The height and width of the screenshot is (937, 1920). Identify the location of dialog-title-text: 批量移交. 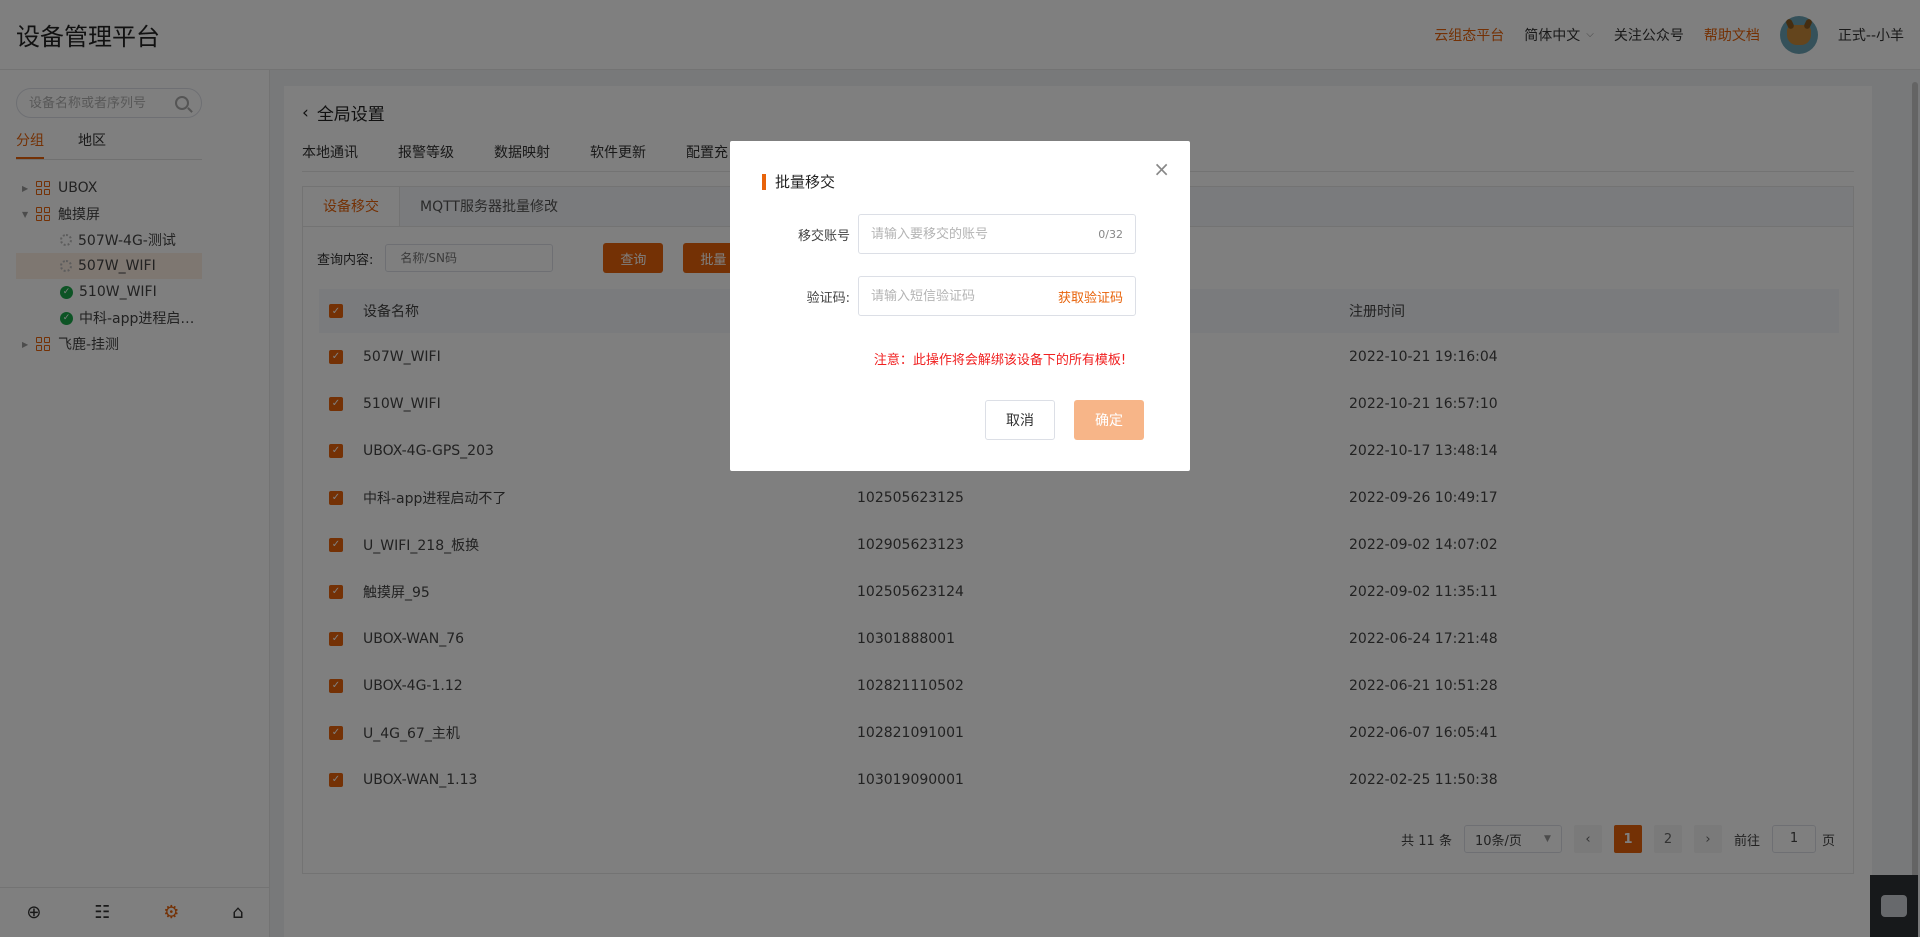
(805, 182).